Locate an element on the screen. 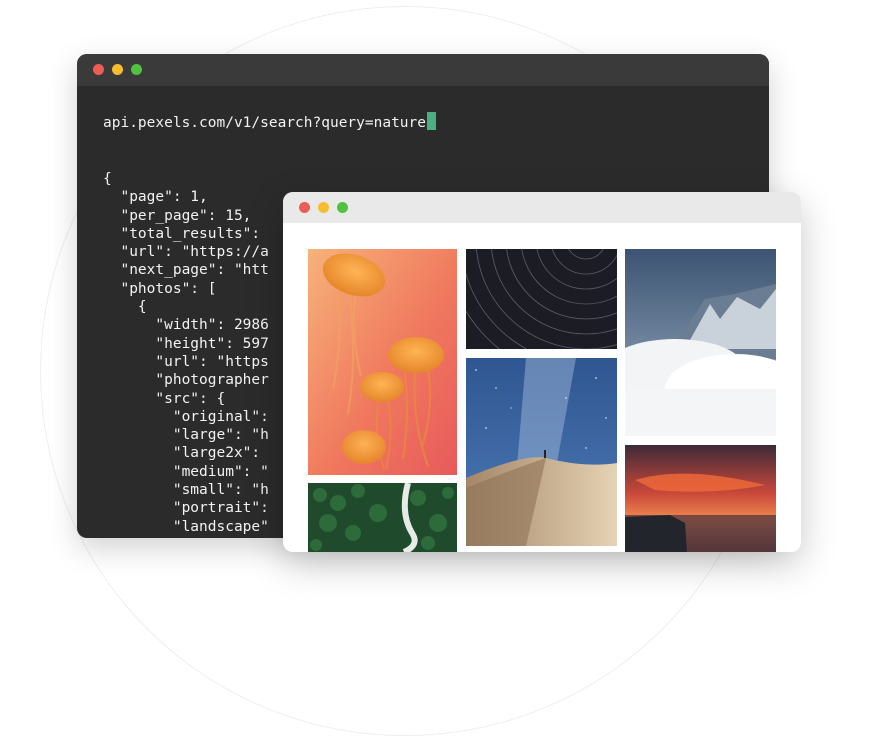 The image size is (880, 736). json-line: { is located at coordinates (107, 179).